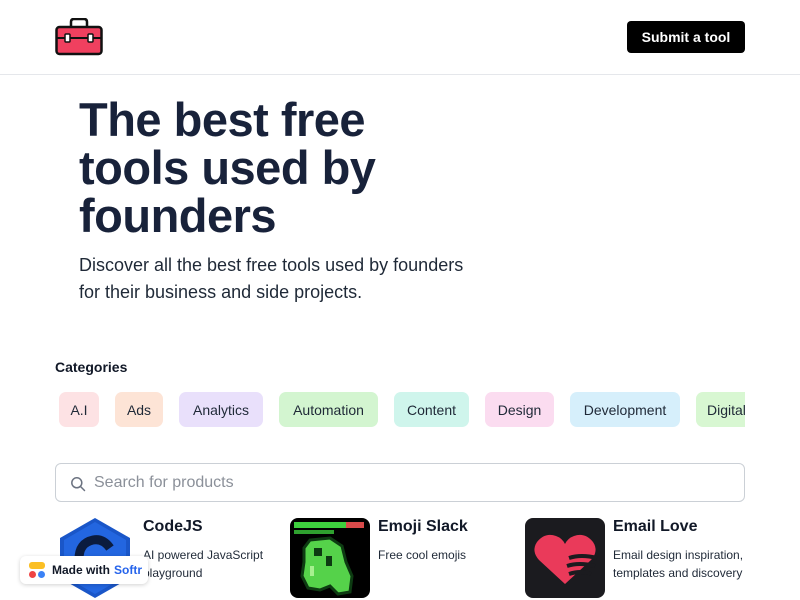  I want to click on made-with-softr-badge: Made with Softr, so click(84, 570).